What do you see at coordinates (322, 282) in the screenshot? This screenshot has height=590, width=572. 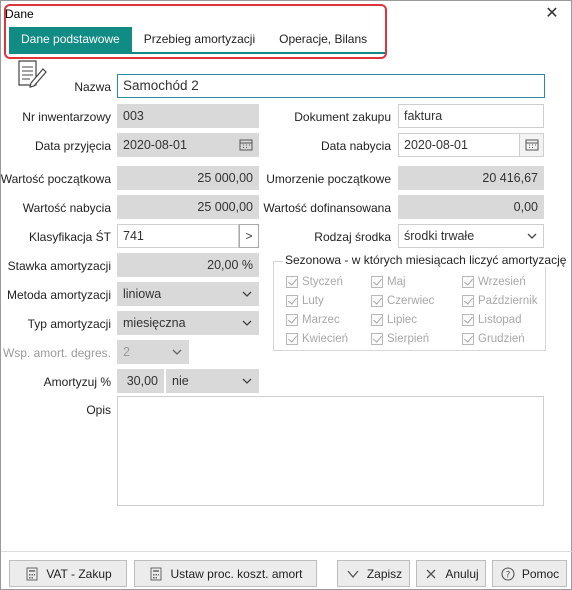 I see `month-label: Styczeń` at bounding box center [322, 282].